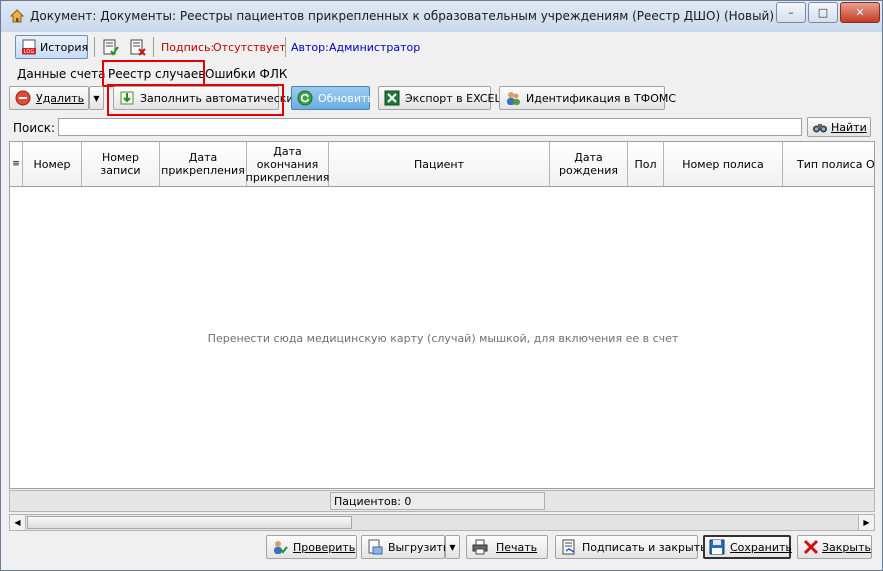 Image resolution: width=883 pixels, height=571 pixels. Describe the element at coordinates (453, 98) in the screenshot. I see `export-excel-label: Экспорт в EXCEL` at that location.